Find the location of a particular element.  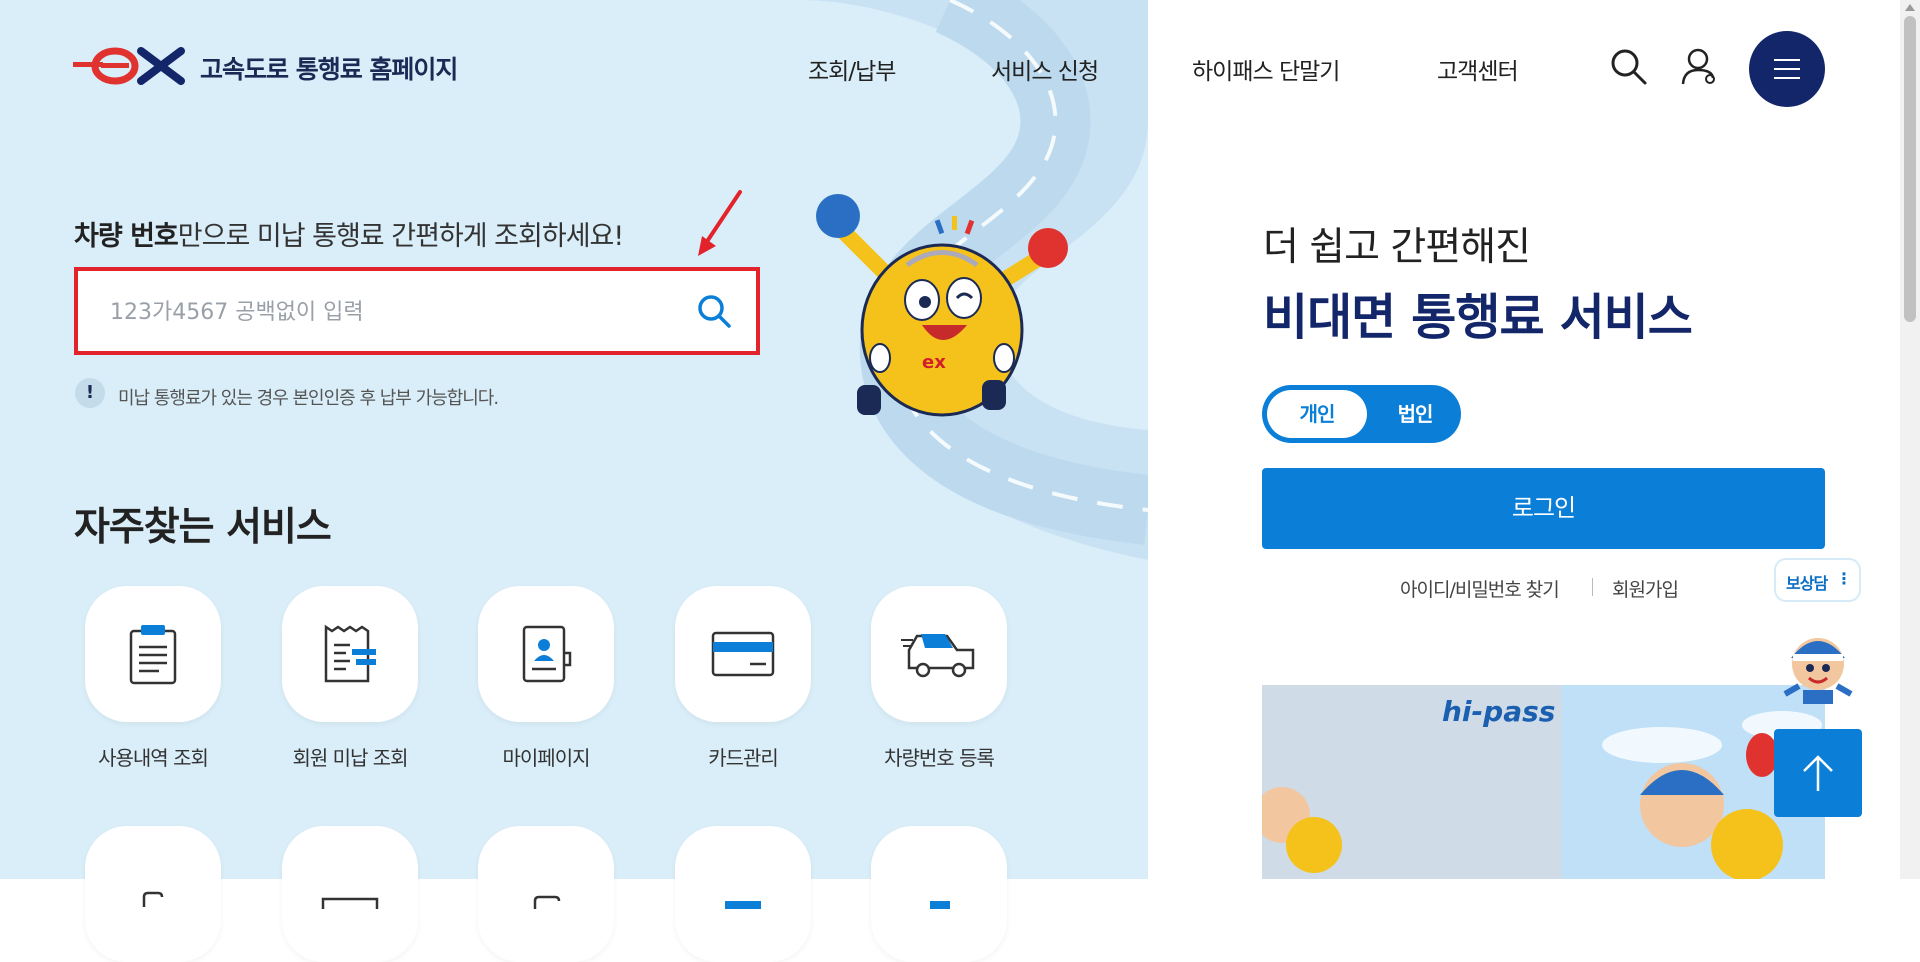

signup-link: 회원가입 is located at coordinates (1645, 588).